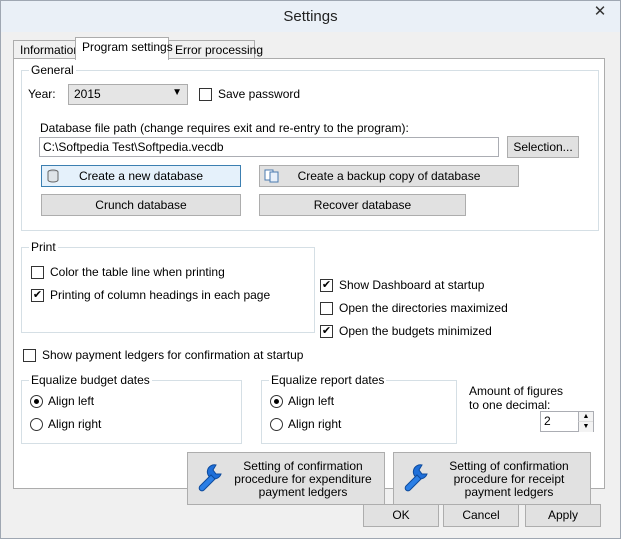  Describe the element at coordinates (269, 147) in the screenshot. I see `db-path-field: C:\Softpedia Test\Softpedia.vecdb` at that location.